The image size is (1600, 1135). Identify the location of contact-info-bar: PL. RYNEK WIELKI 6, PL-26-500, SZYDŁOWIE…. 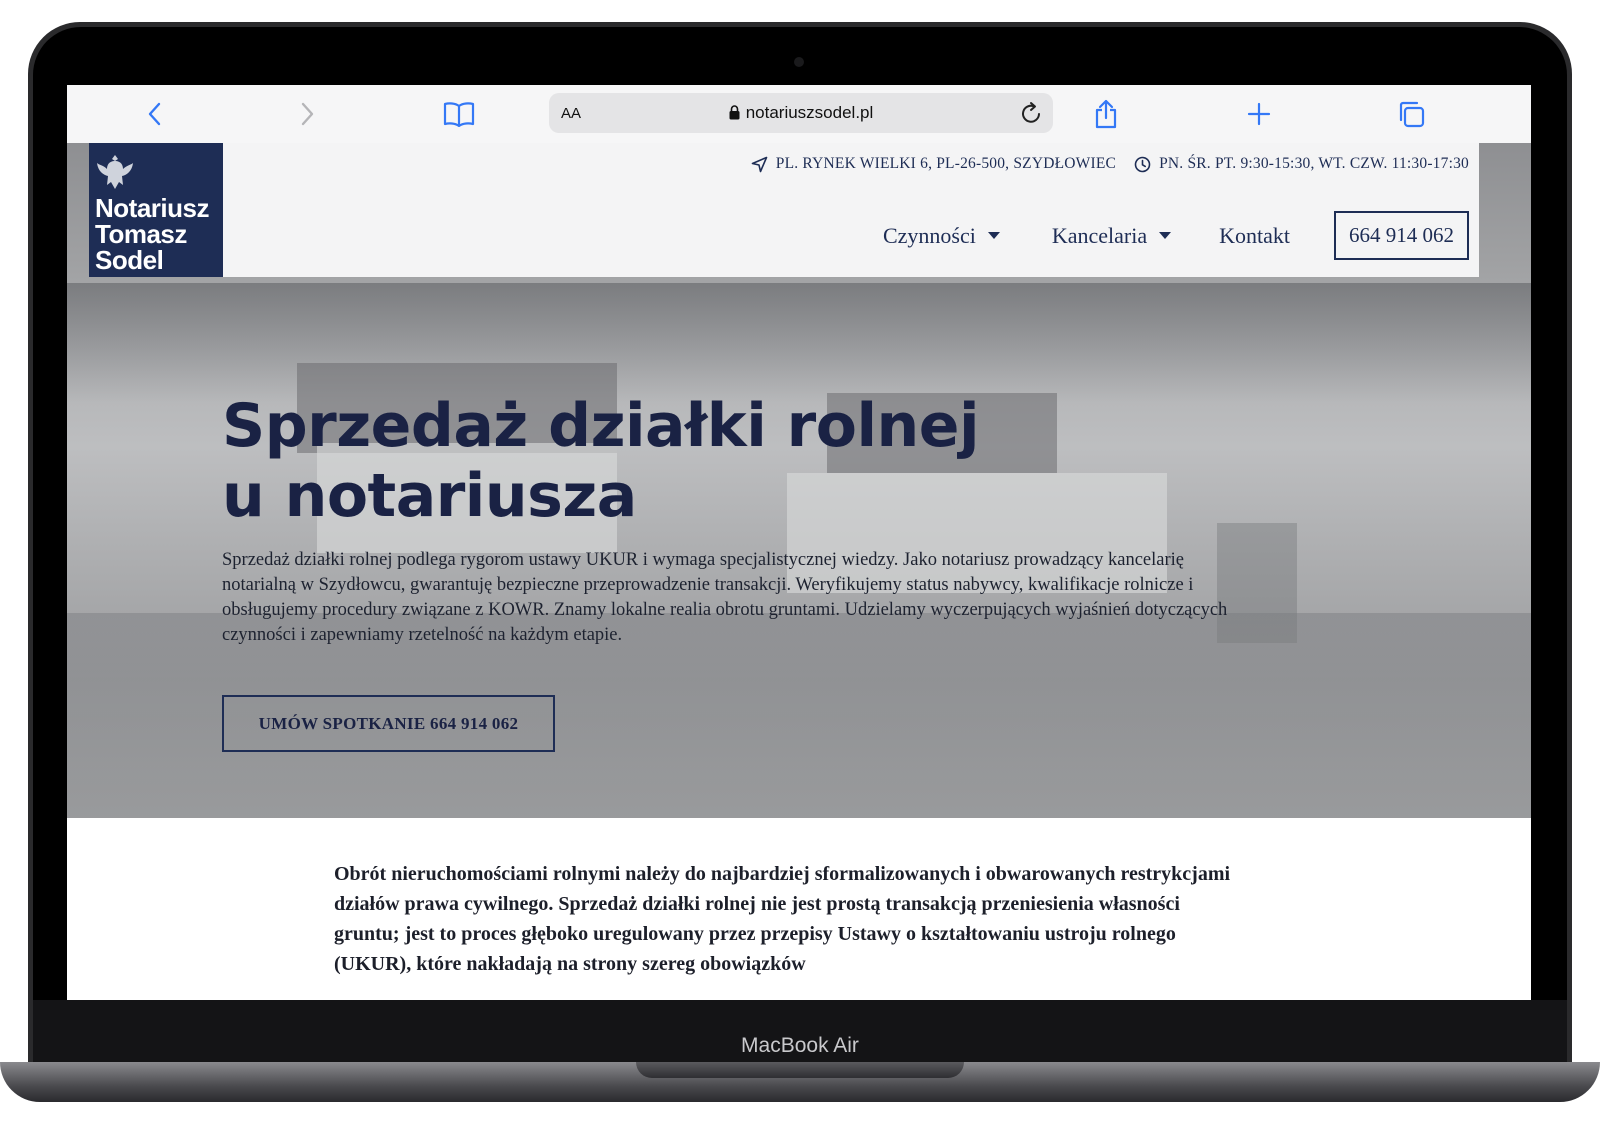
(1101, 164).